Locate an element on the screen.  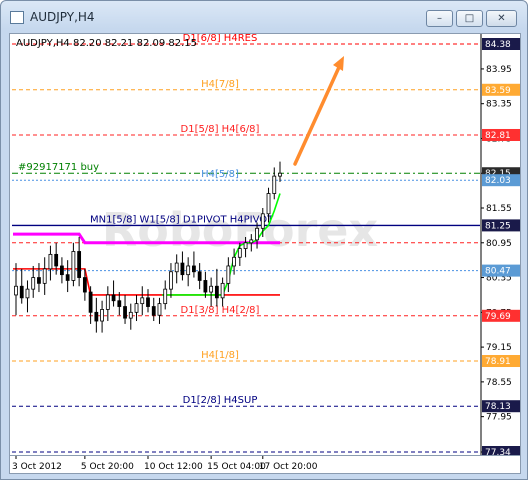
level-label: D1[5/8] H4[6/8] is located at coordinates (220, 129).